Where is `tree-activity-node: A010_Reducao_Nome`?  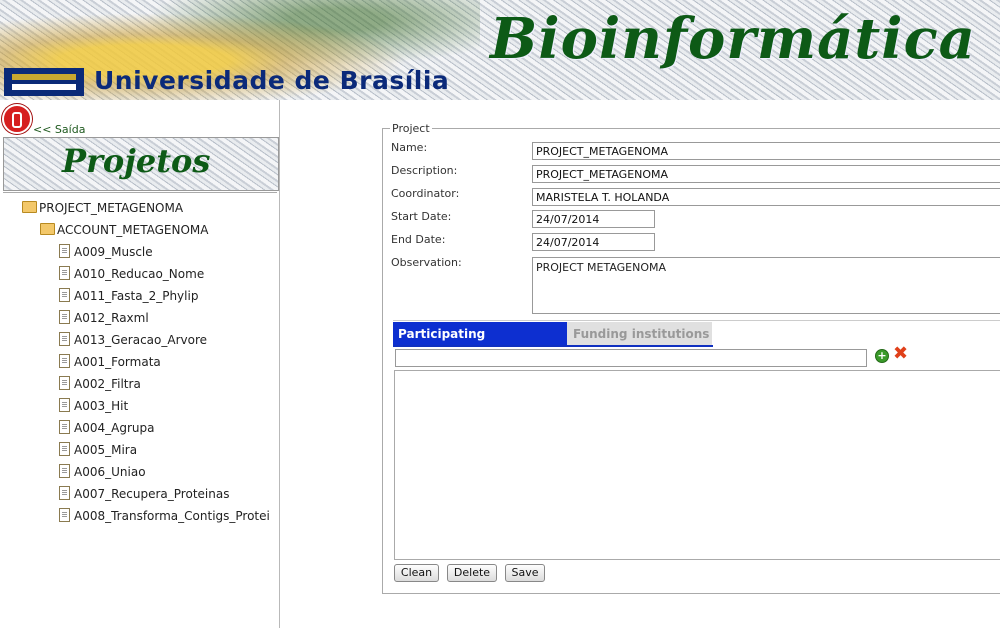 tree-activity-node: A010_Reducao_Nome is located at coordinates (131, 274).